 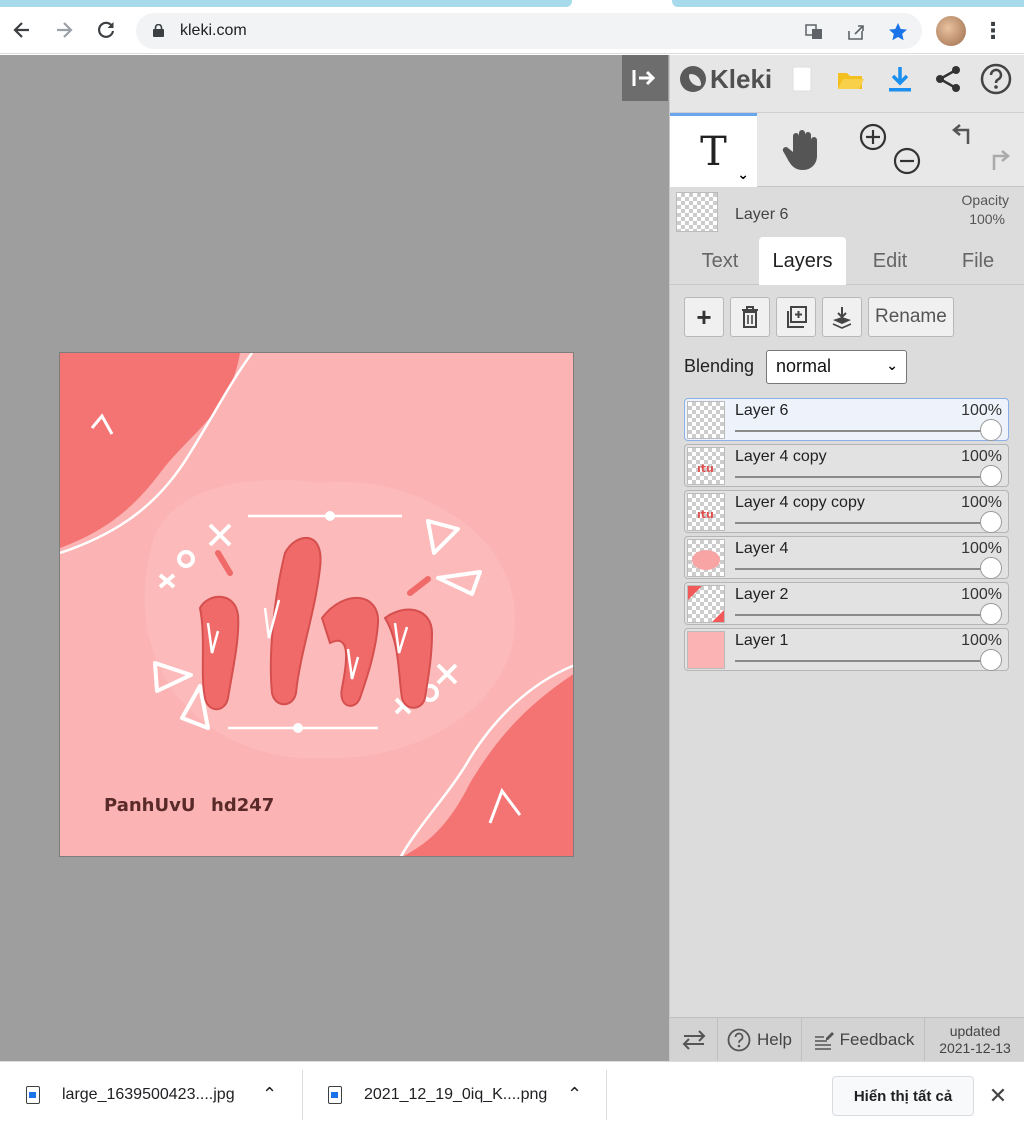 What do you see at coordinates (890, 261) in the screenshot?
I see `tab-edit: Edit` at bounding box center [890, 261].